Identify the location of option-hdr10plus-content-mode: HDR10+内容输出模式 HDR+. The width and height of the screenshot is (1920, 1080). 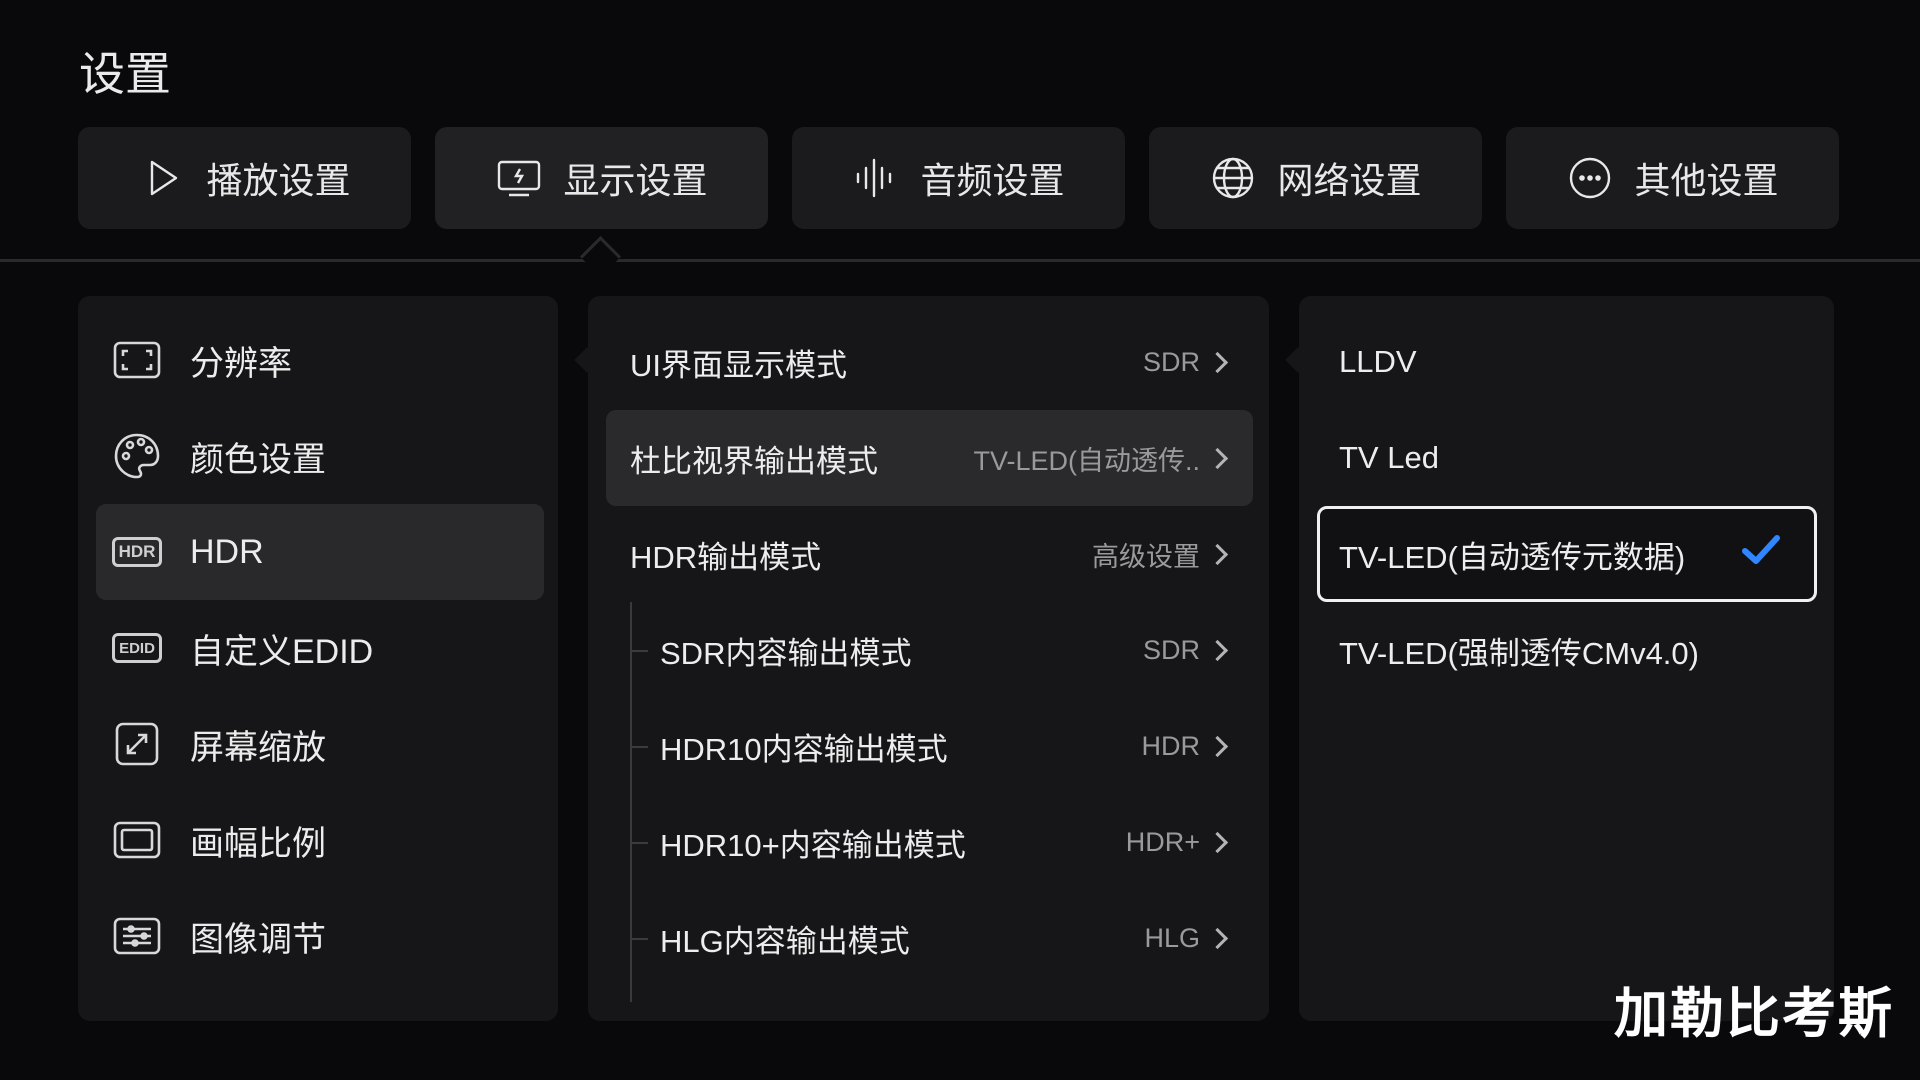
(929, 842).